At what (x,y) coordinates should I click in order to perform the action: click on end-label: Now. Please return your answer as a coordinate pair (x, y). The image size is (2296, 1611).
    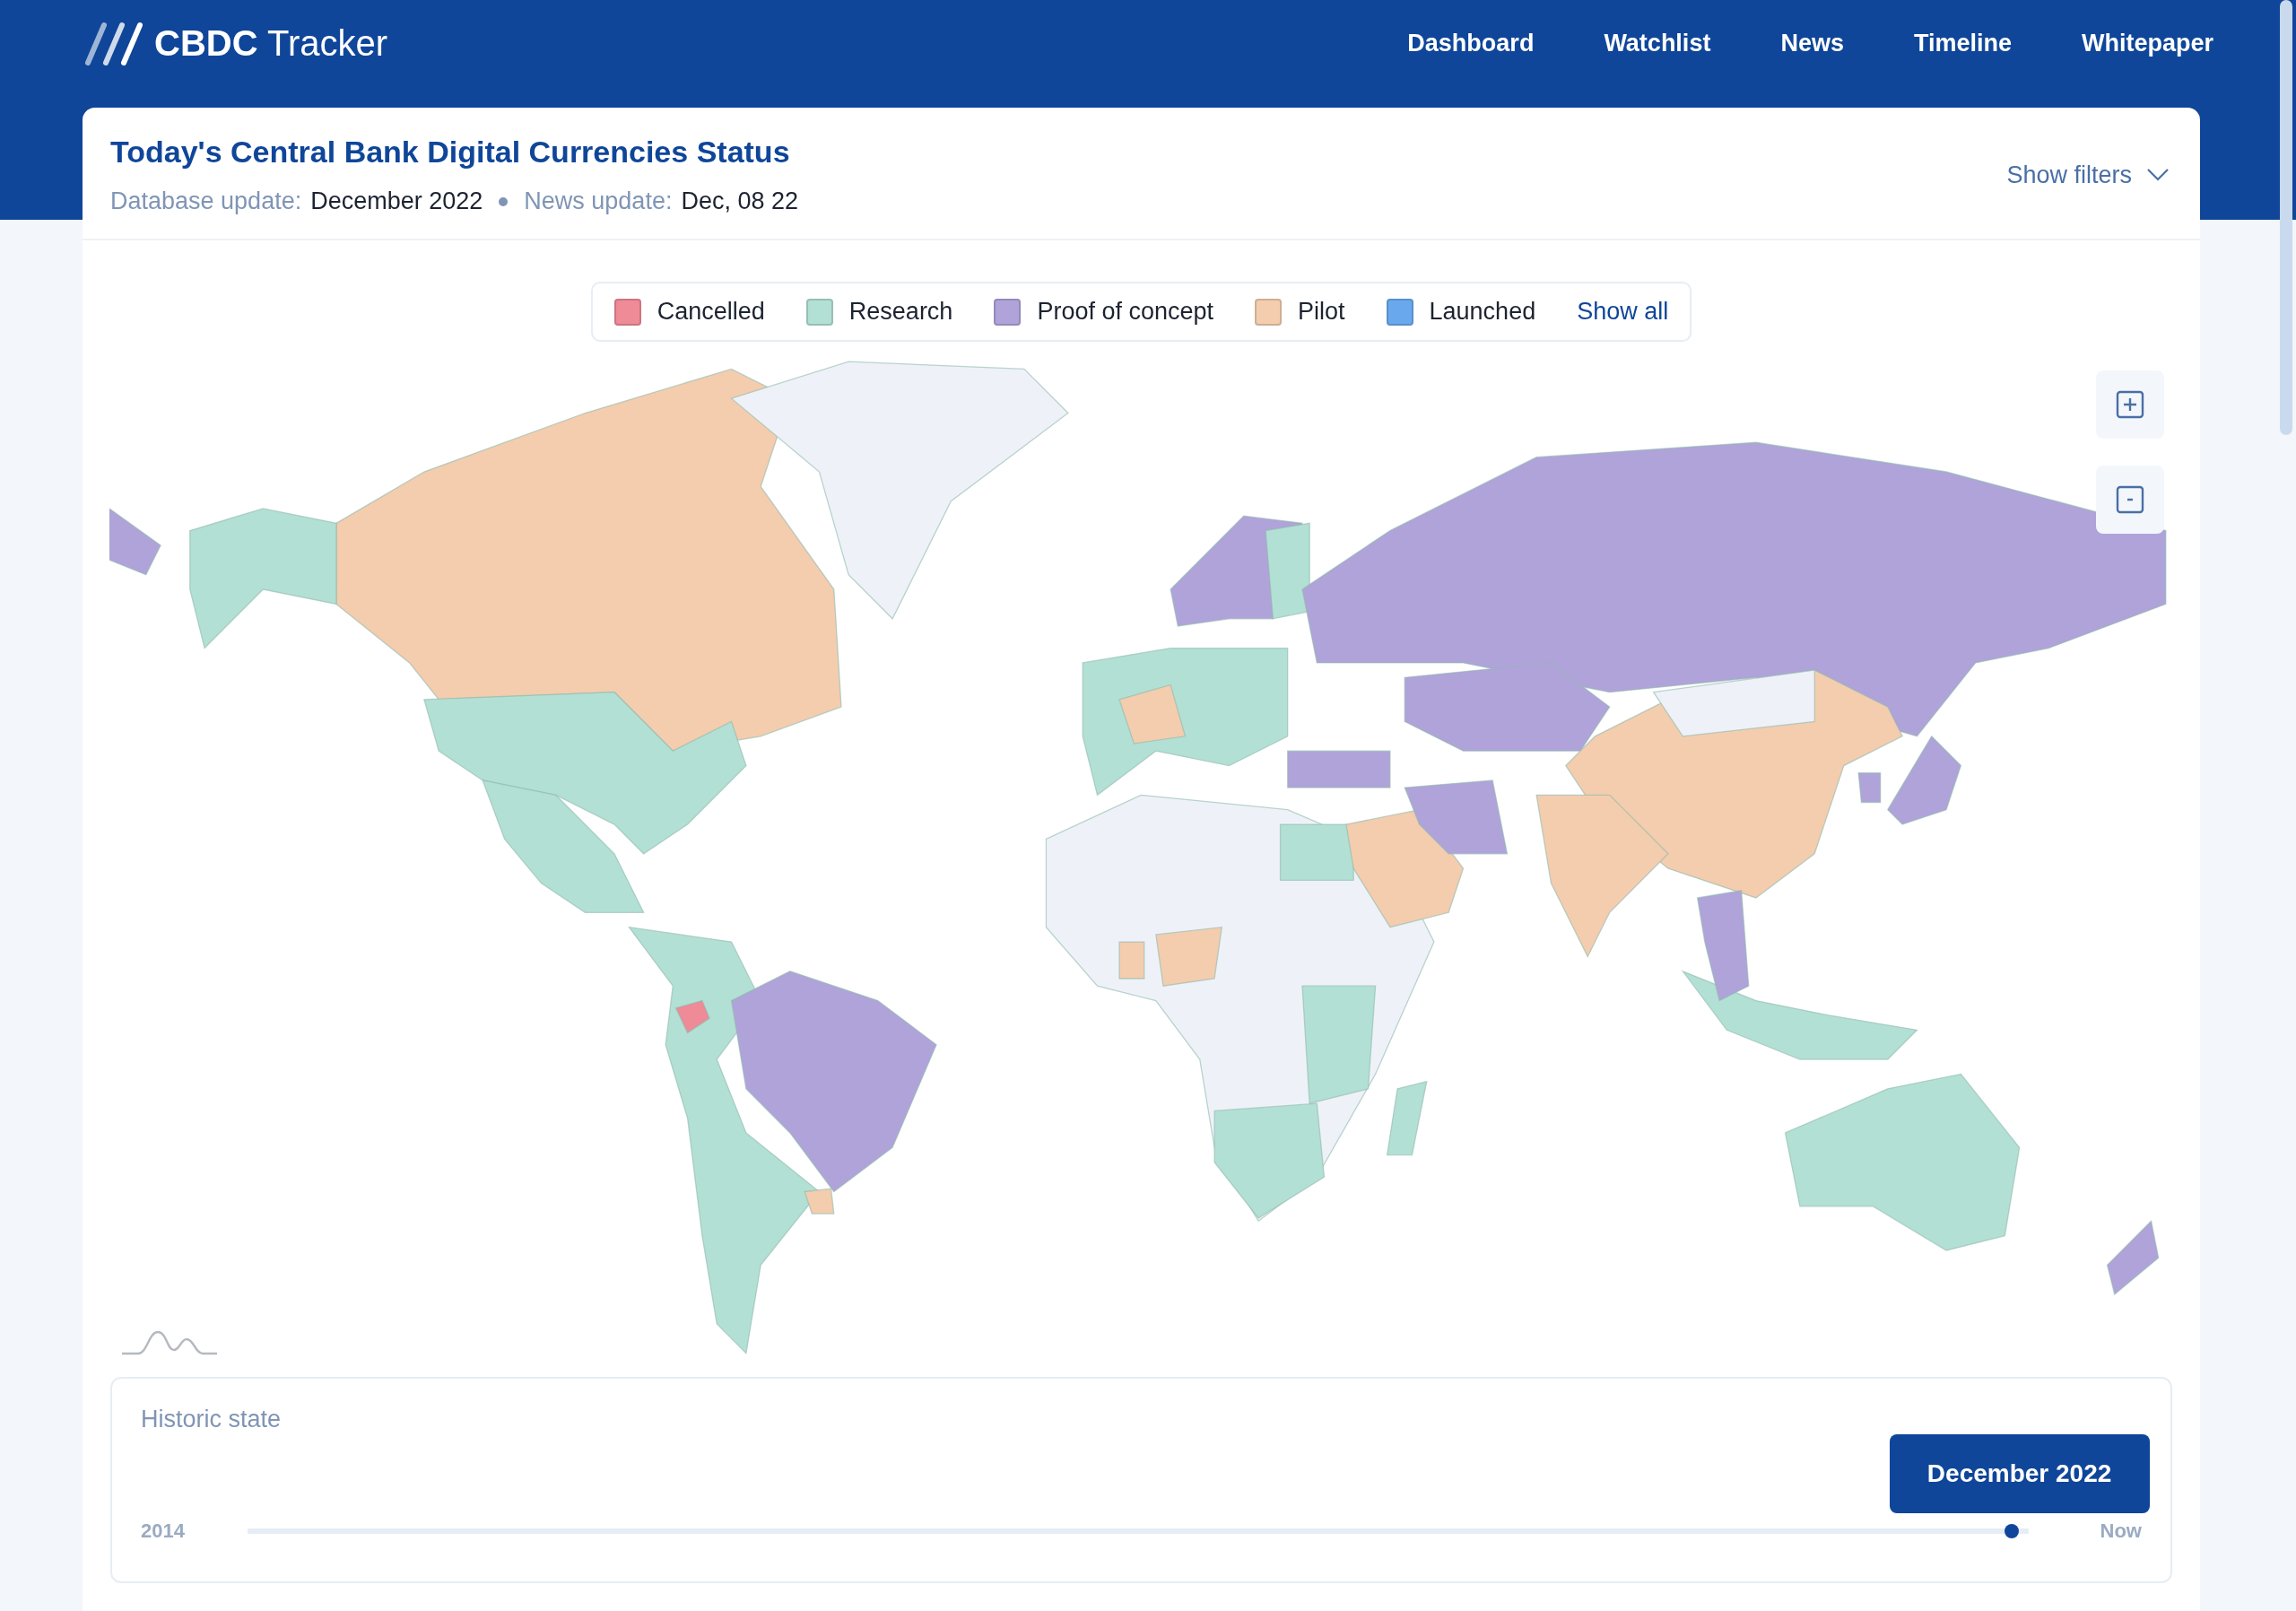
    Looking at the image, I should click on (2121, 1531).